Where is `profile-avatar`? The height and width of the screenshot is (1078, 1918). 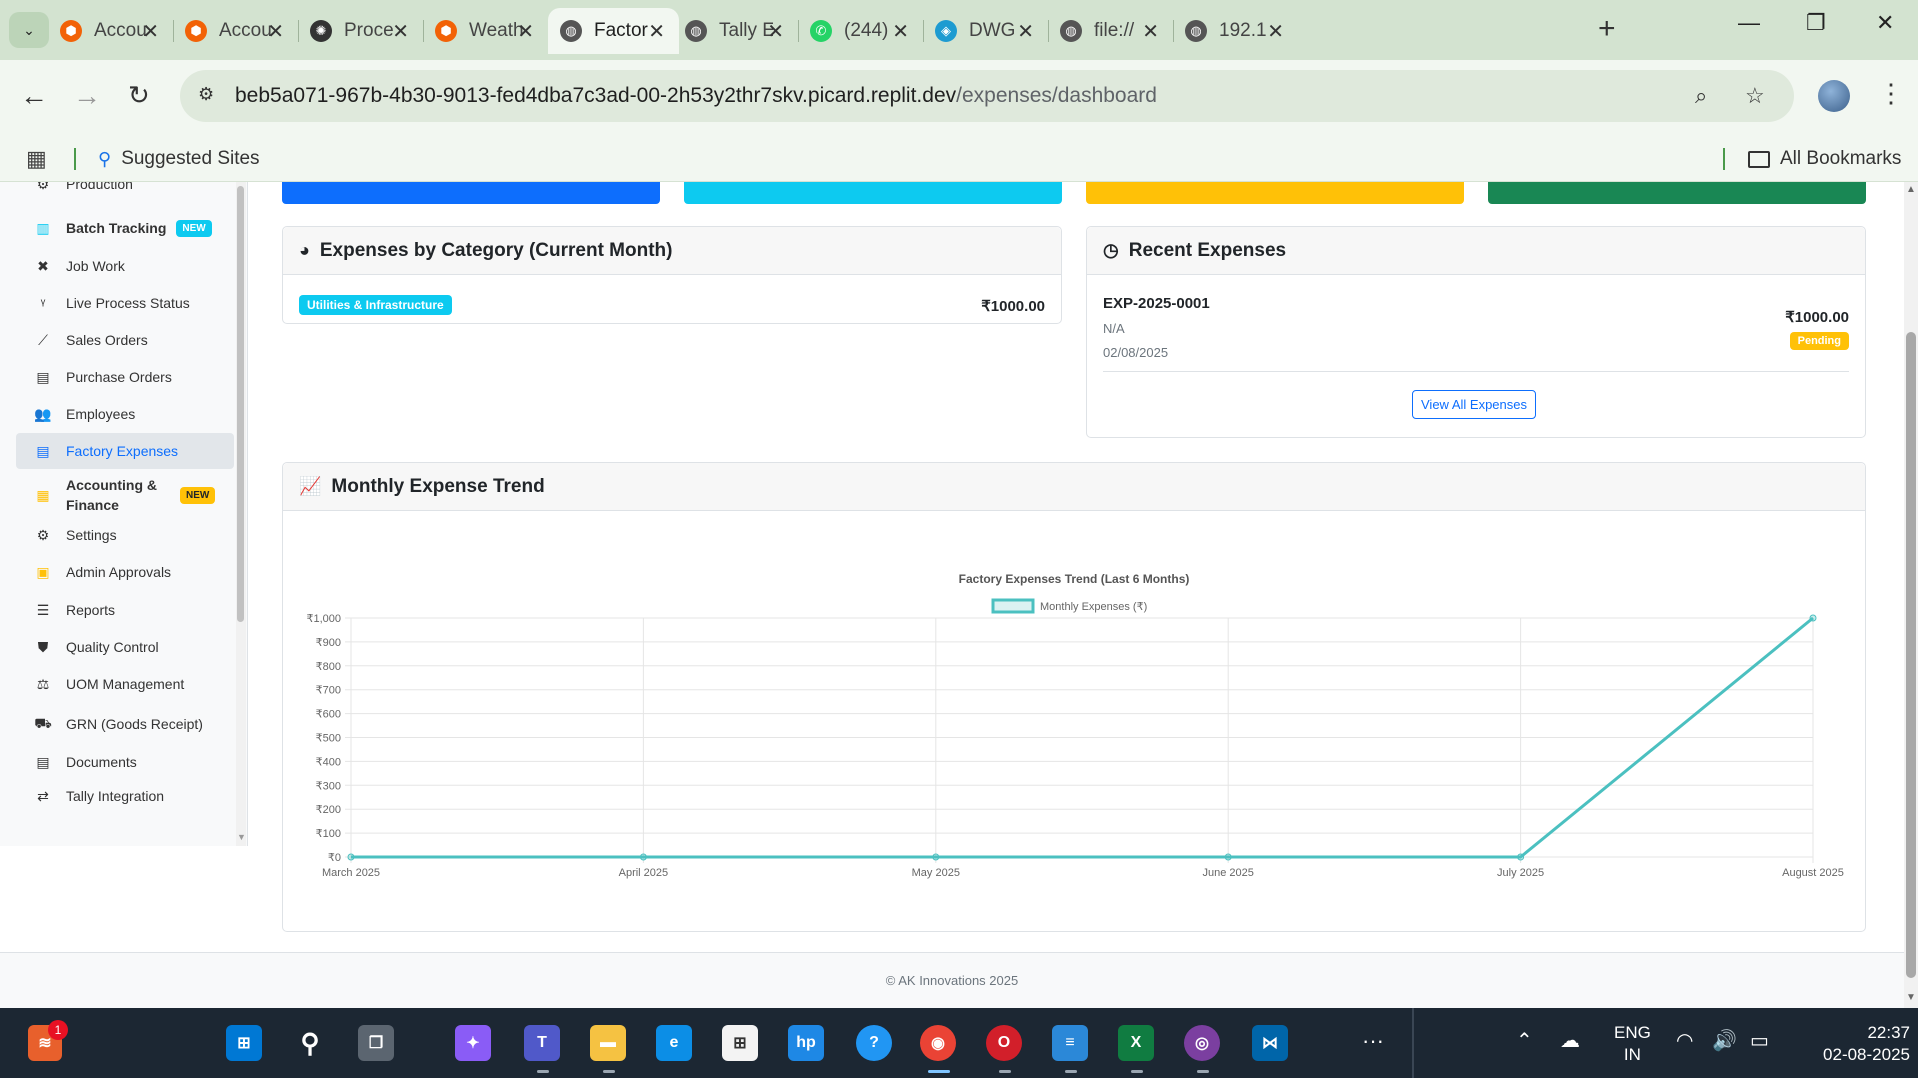 profile-avatar is located at coordinates (1834, 96).